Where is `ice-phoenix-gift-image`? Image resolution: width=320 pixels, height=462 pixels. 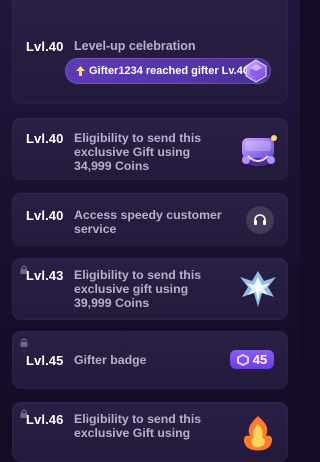
ice-phoenix-gift-image is located at coordinates (258, 289).